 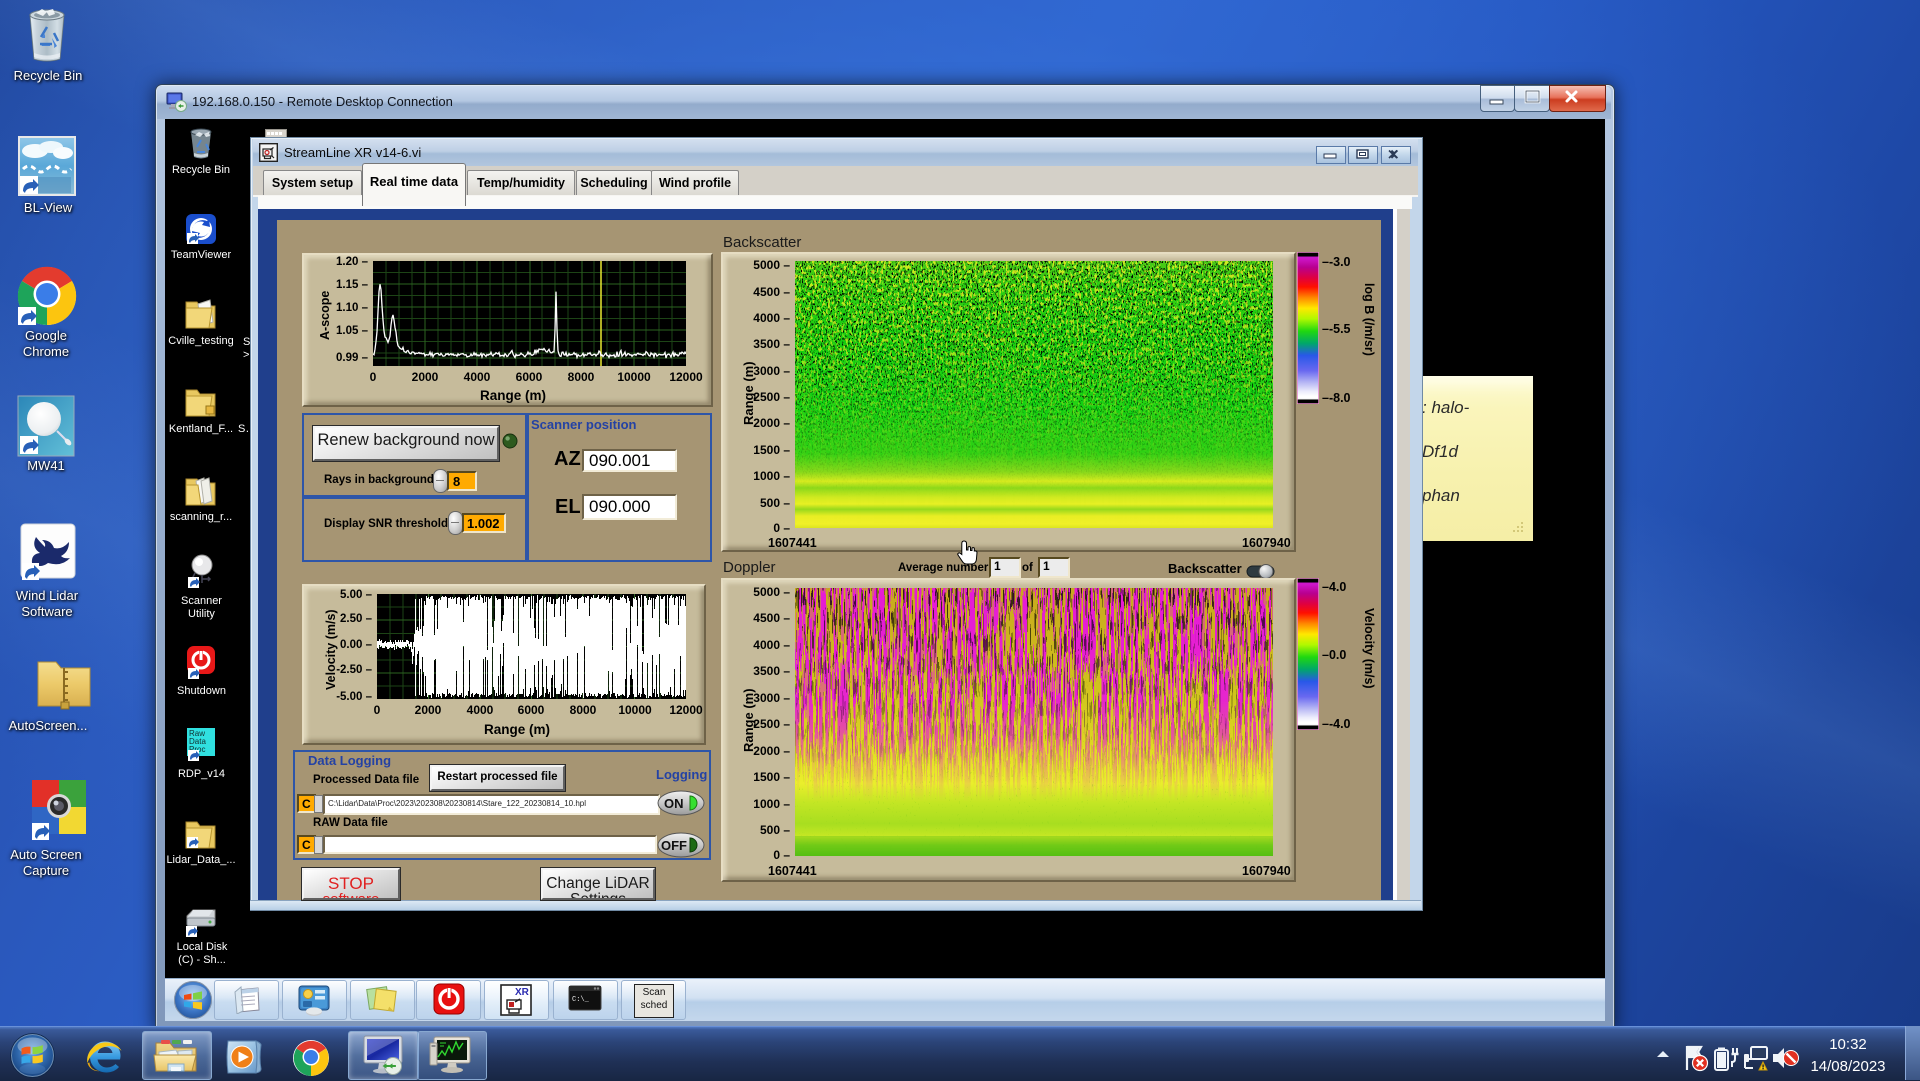 I want to click on svg-text: OFF, so click(x=674, y=845).